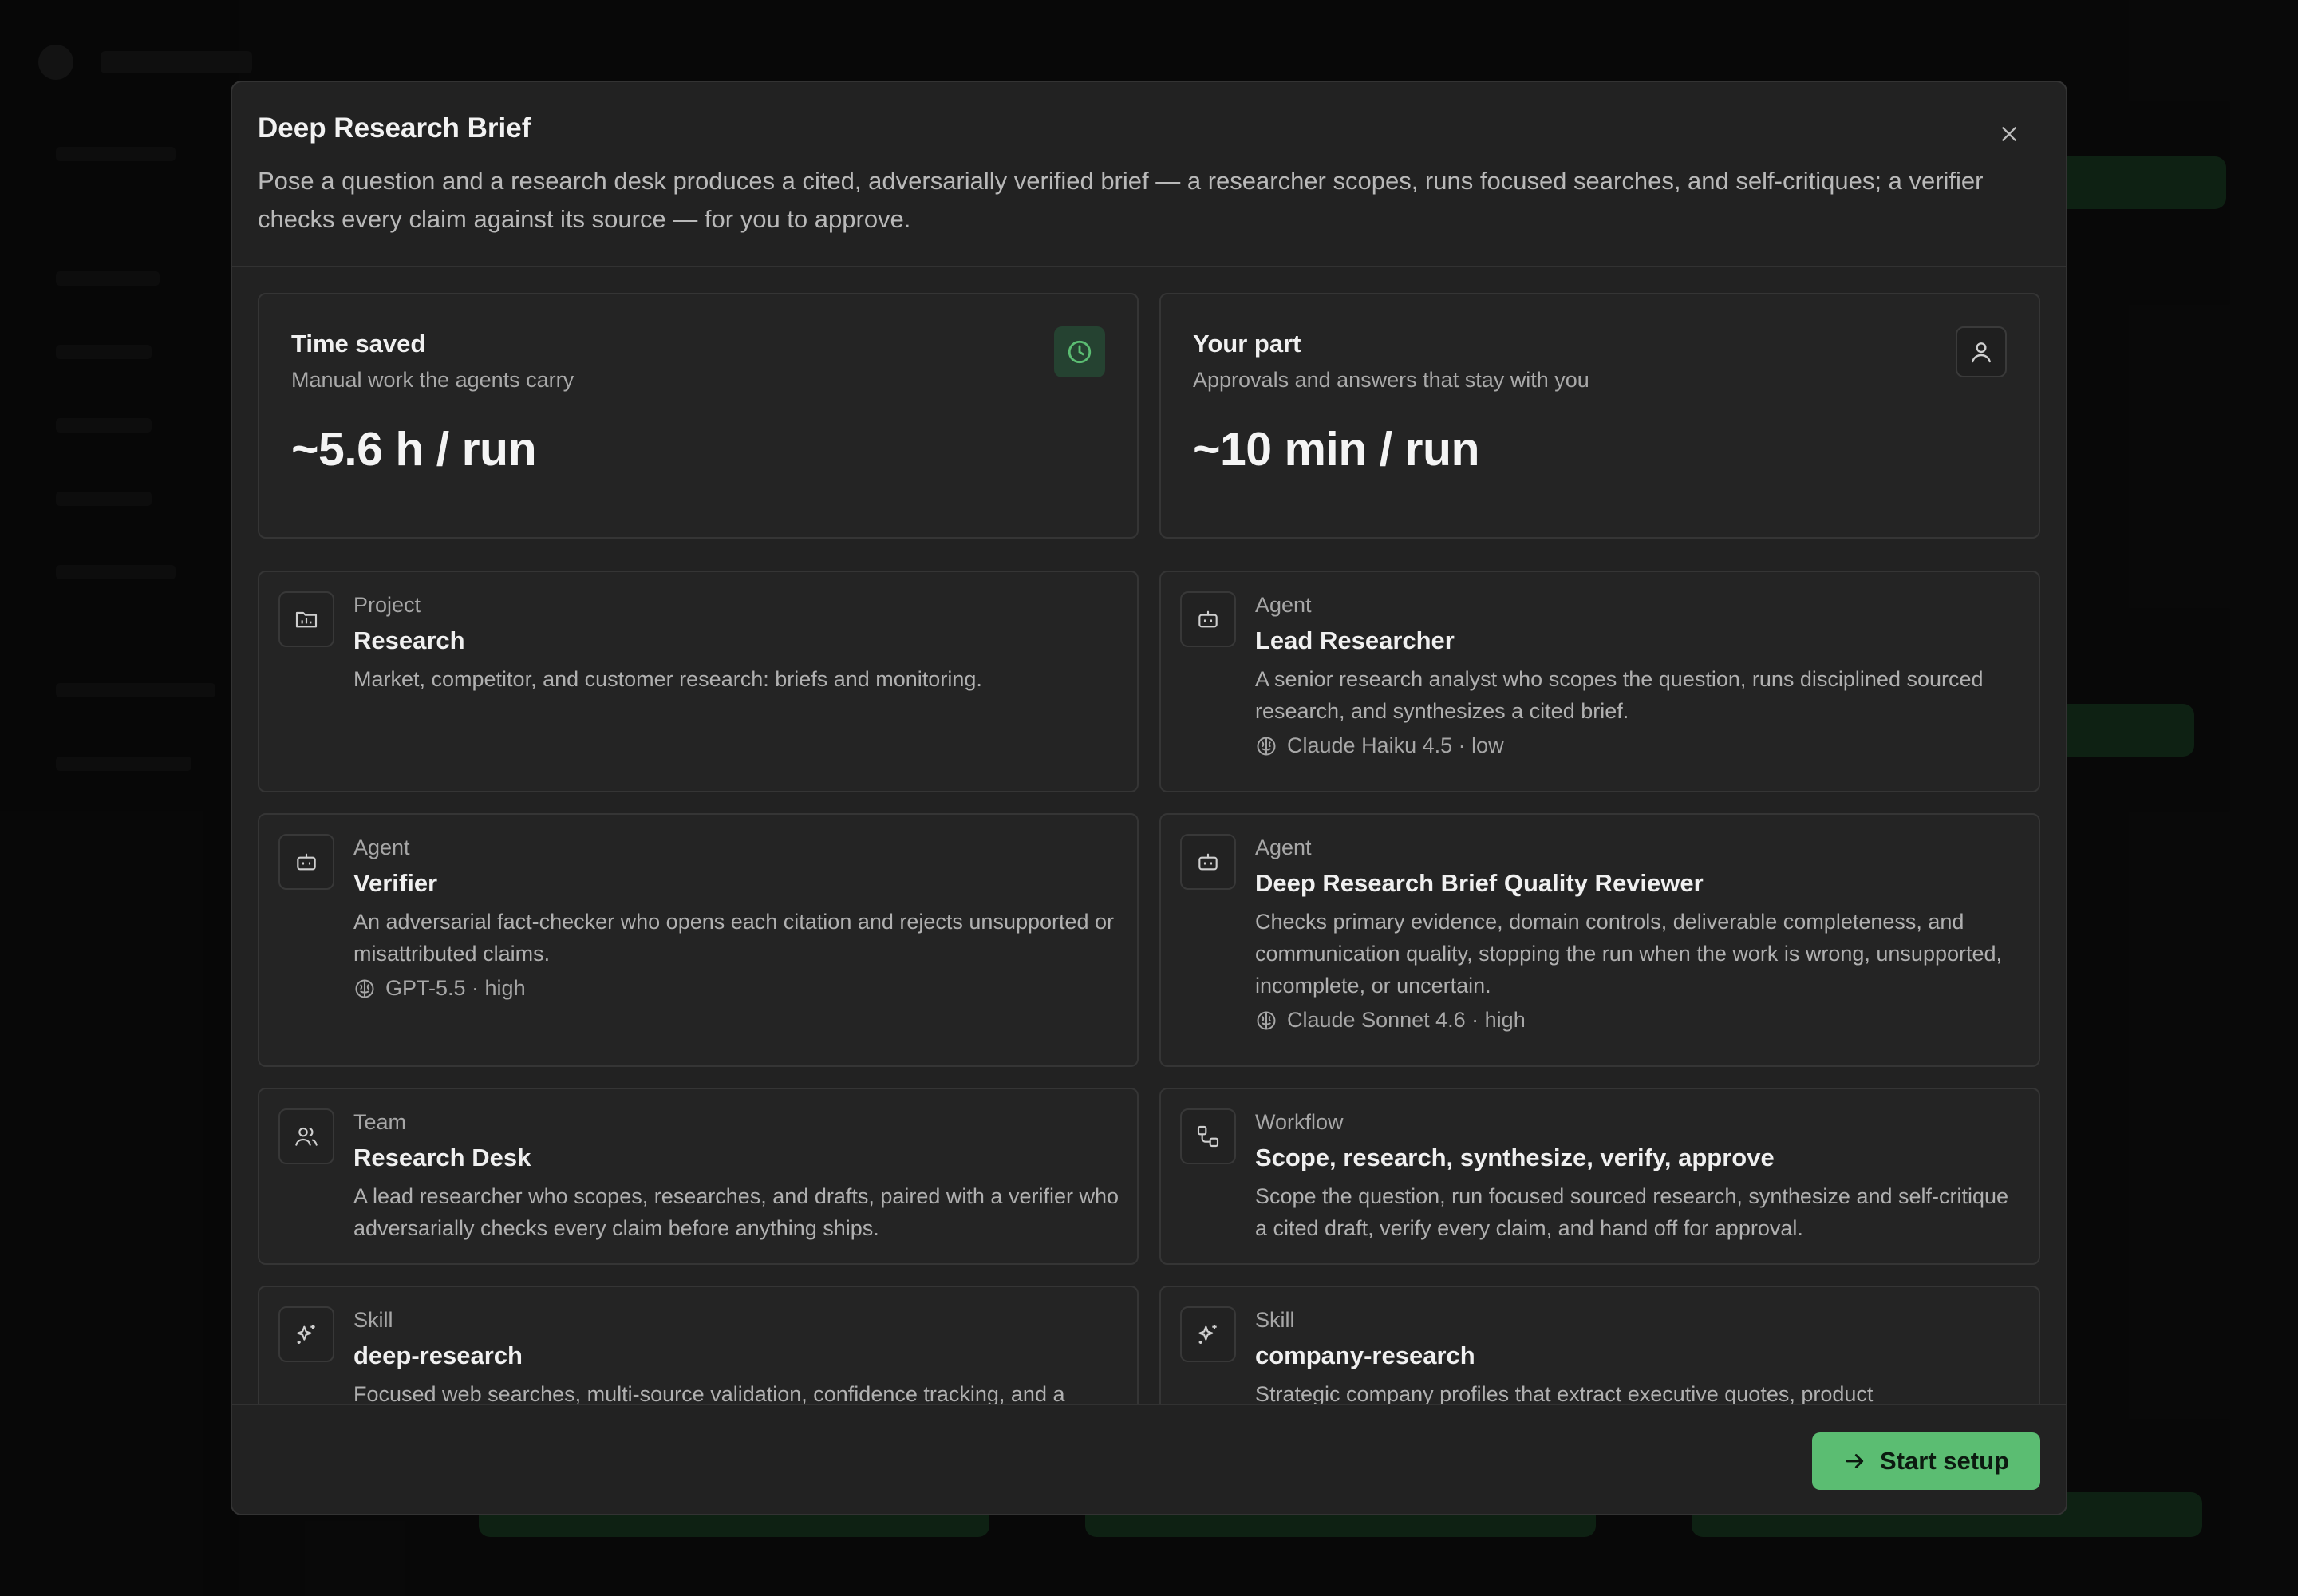  Describe the element at coordinates (456, 988) in the screenshot. I see `item-model-label: GPT-5.5 · high` at that location.